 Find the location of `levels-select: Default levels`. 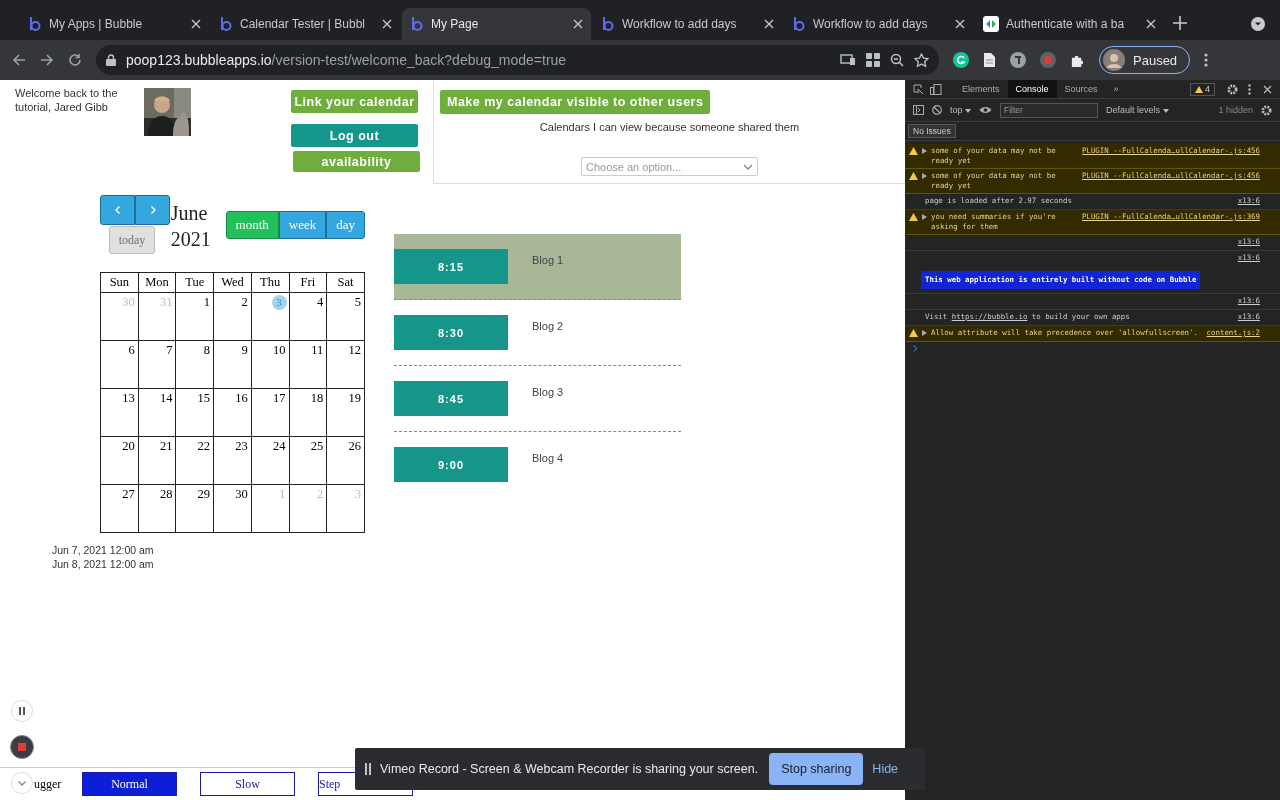

levels-select: Default levels is located at coordinates (1137, 110).